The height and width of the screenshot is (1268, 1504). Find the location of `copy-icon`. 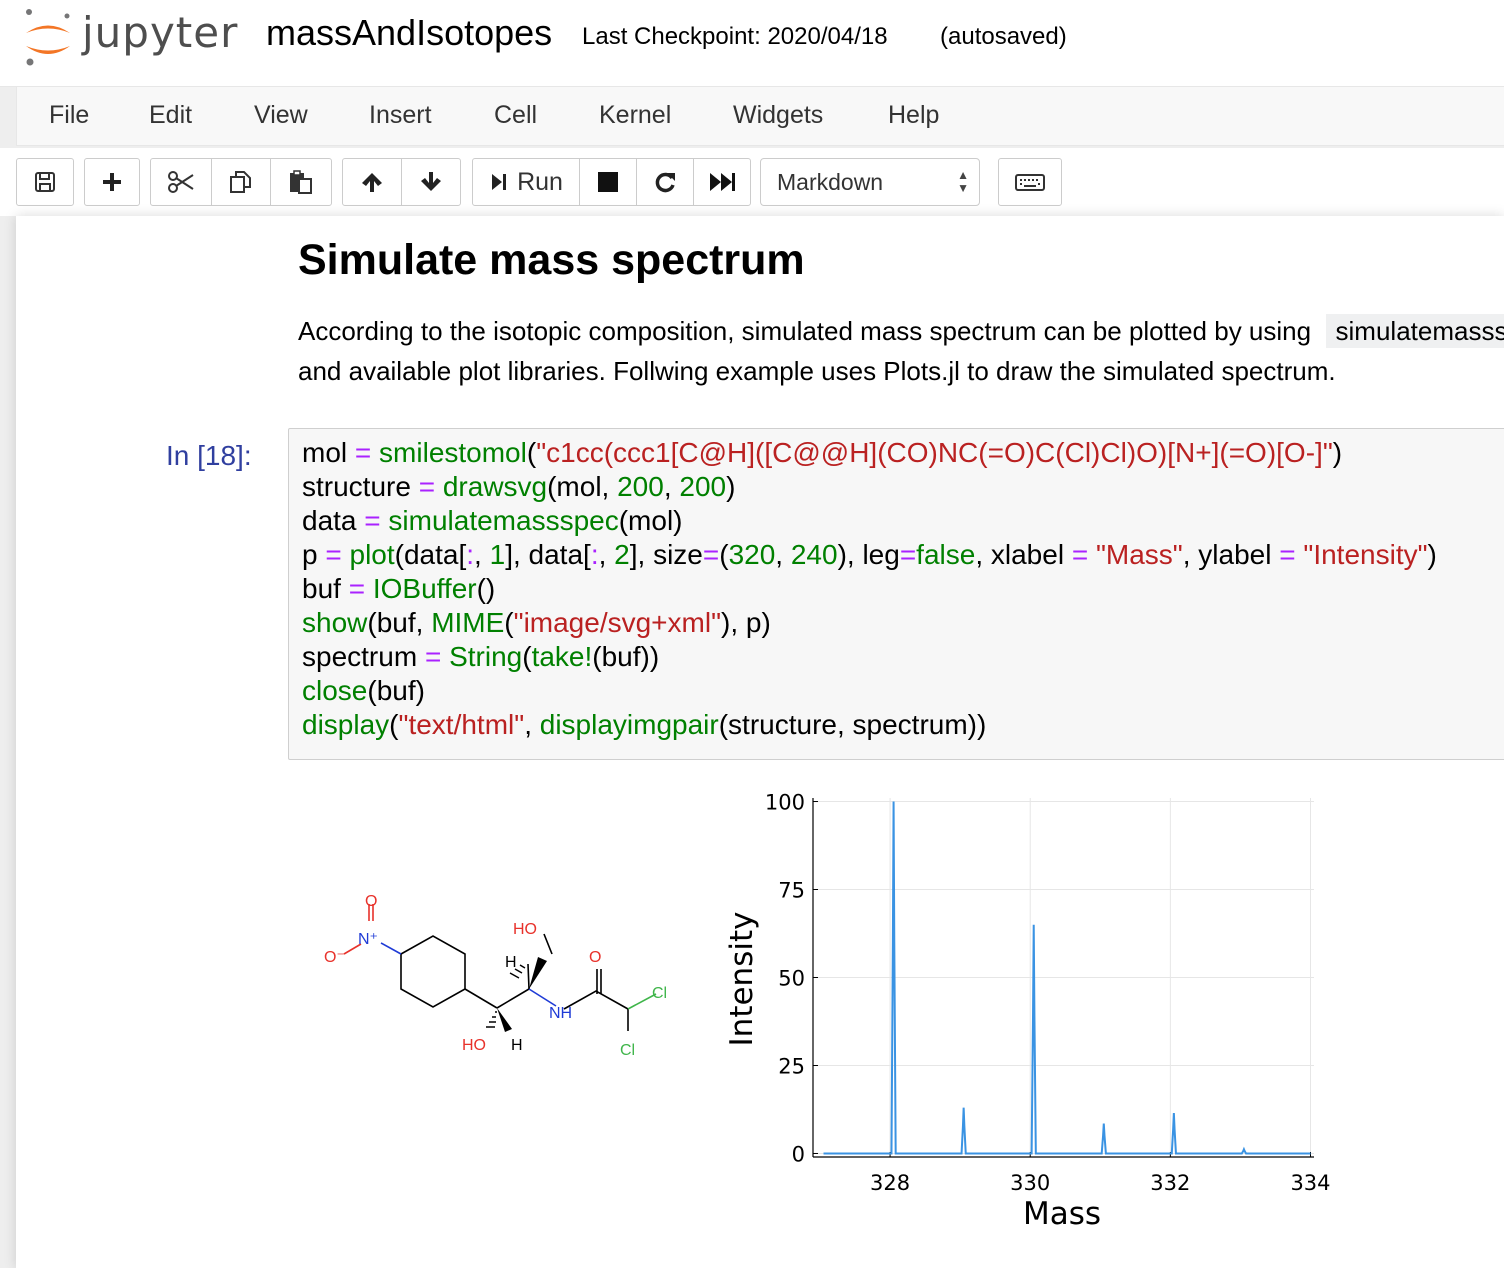

copy-icon is located at coordinates (240, 182).